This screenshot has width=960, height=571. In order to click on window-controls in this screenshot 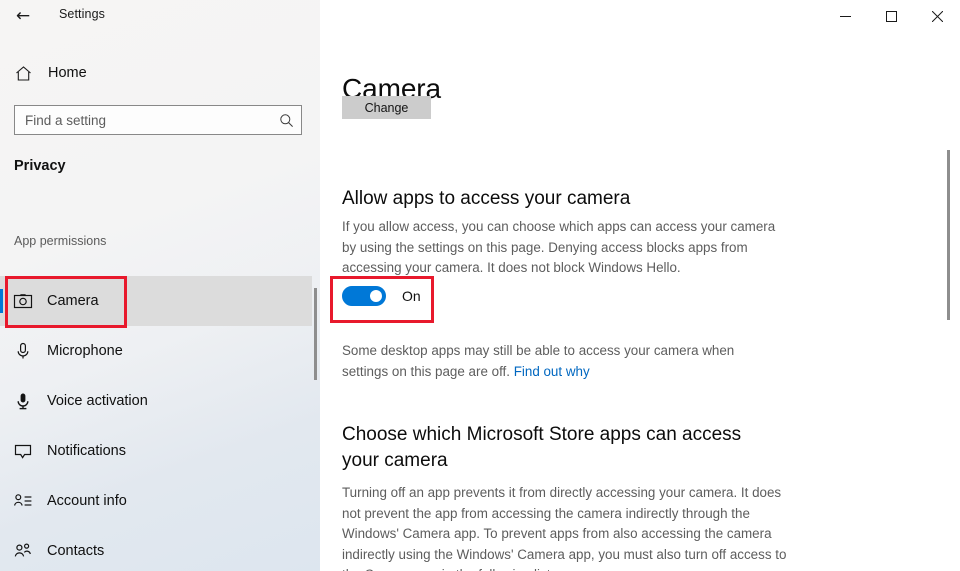, I will do `click(891, 16)`.